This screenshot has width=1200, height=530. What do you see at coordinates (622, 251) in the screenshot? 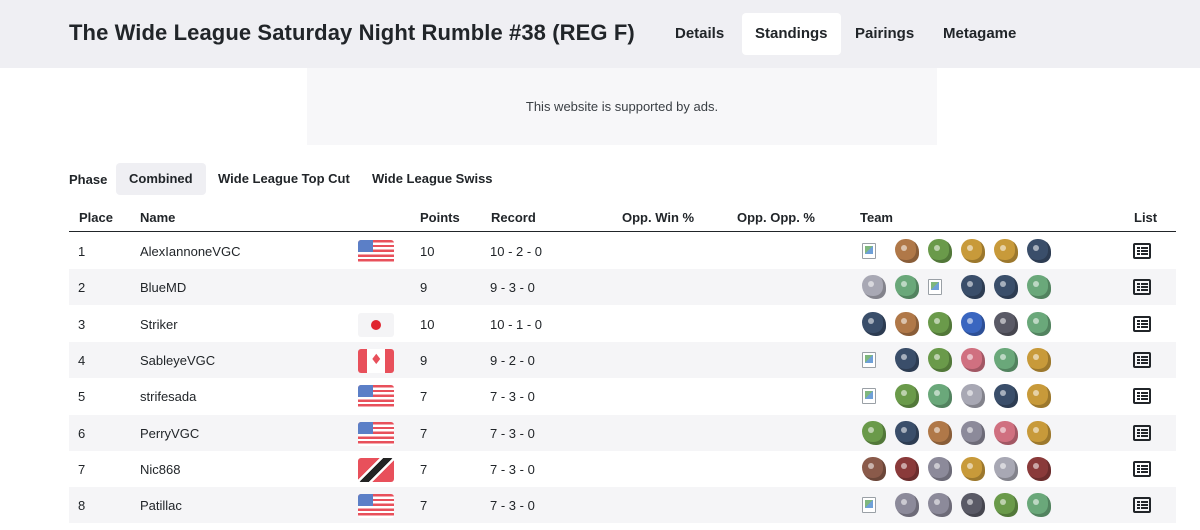
I see `table-row: 1 AlexIannoneVGC 10 10 - 2 - 0` at bounding box center [622, 251].